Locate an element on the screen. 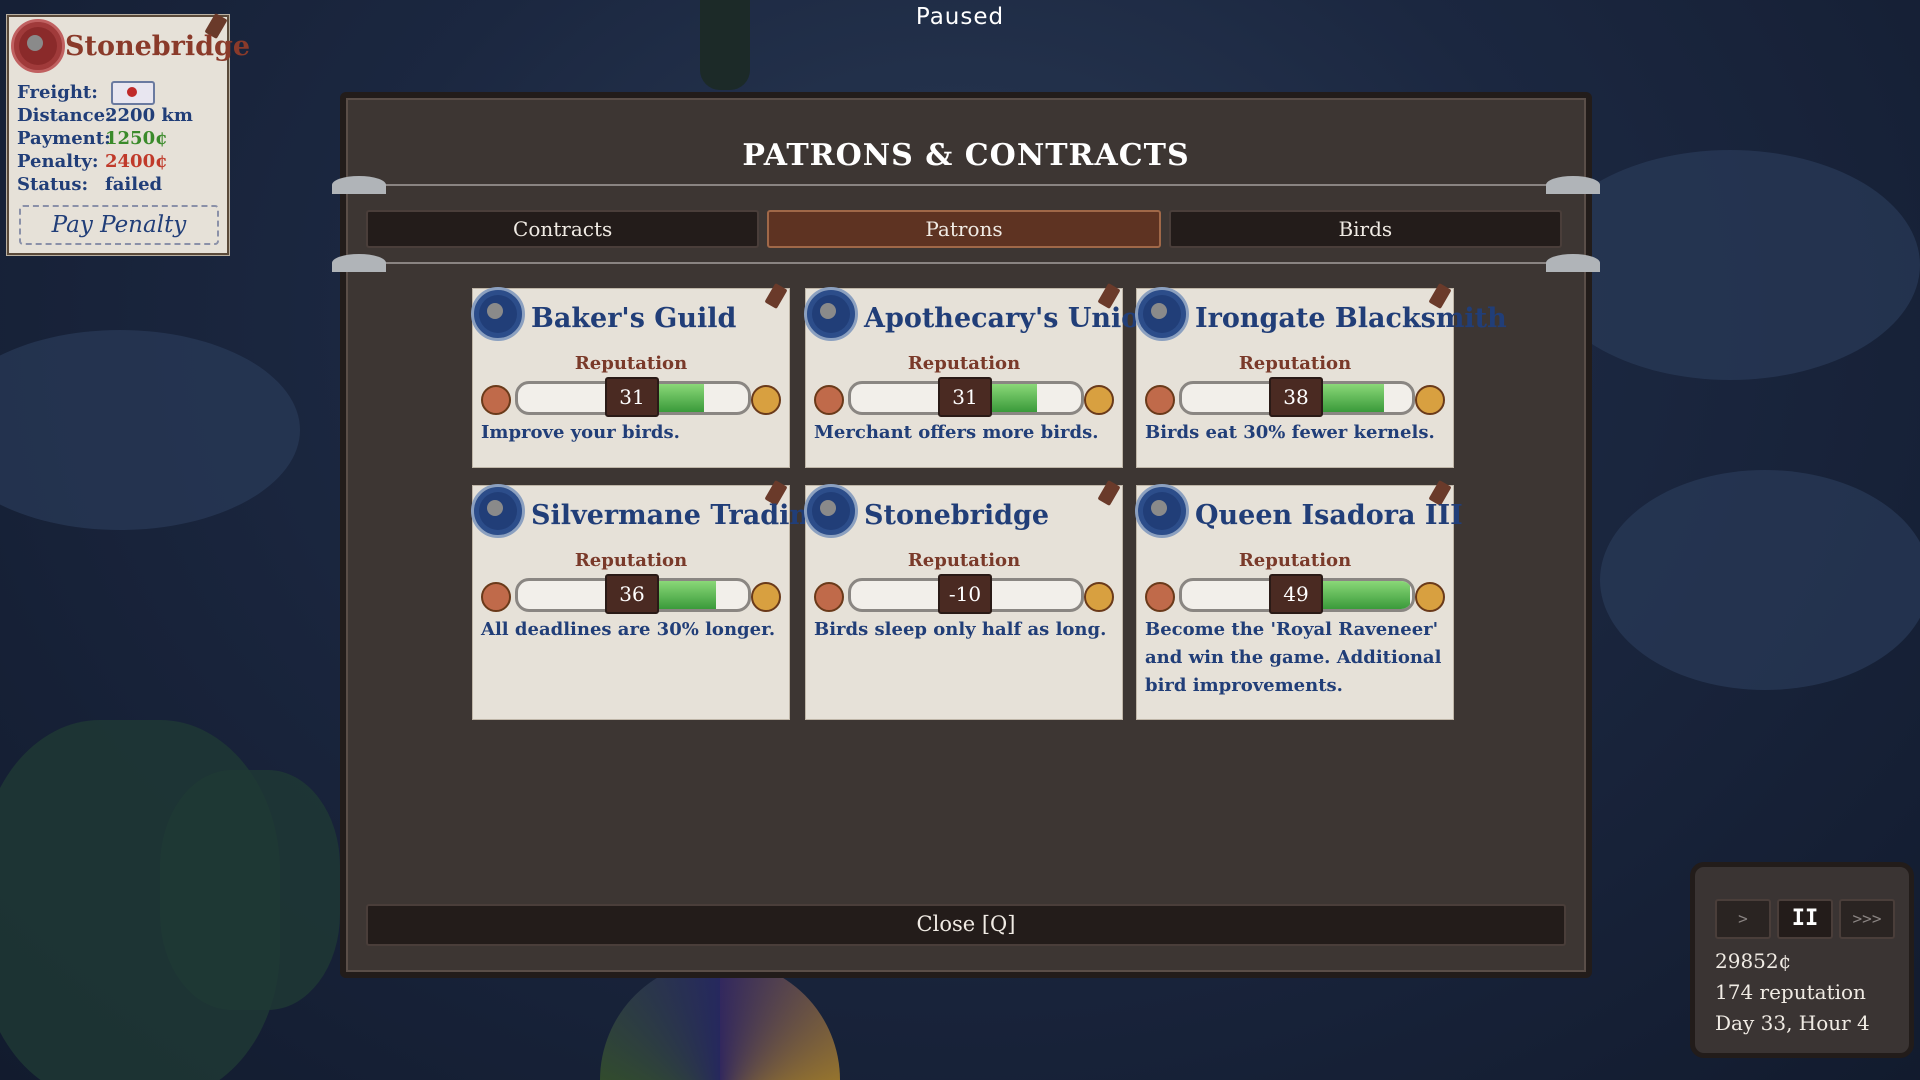 Image resolution: width=1920 pixels, height=1080 pixels. pay-penalty-button: Pay Penalty is located at coordinates (119, 225).